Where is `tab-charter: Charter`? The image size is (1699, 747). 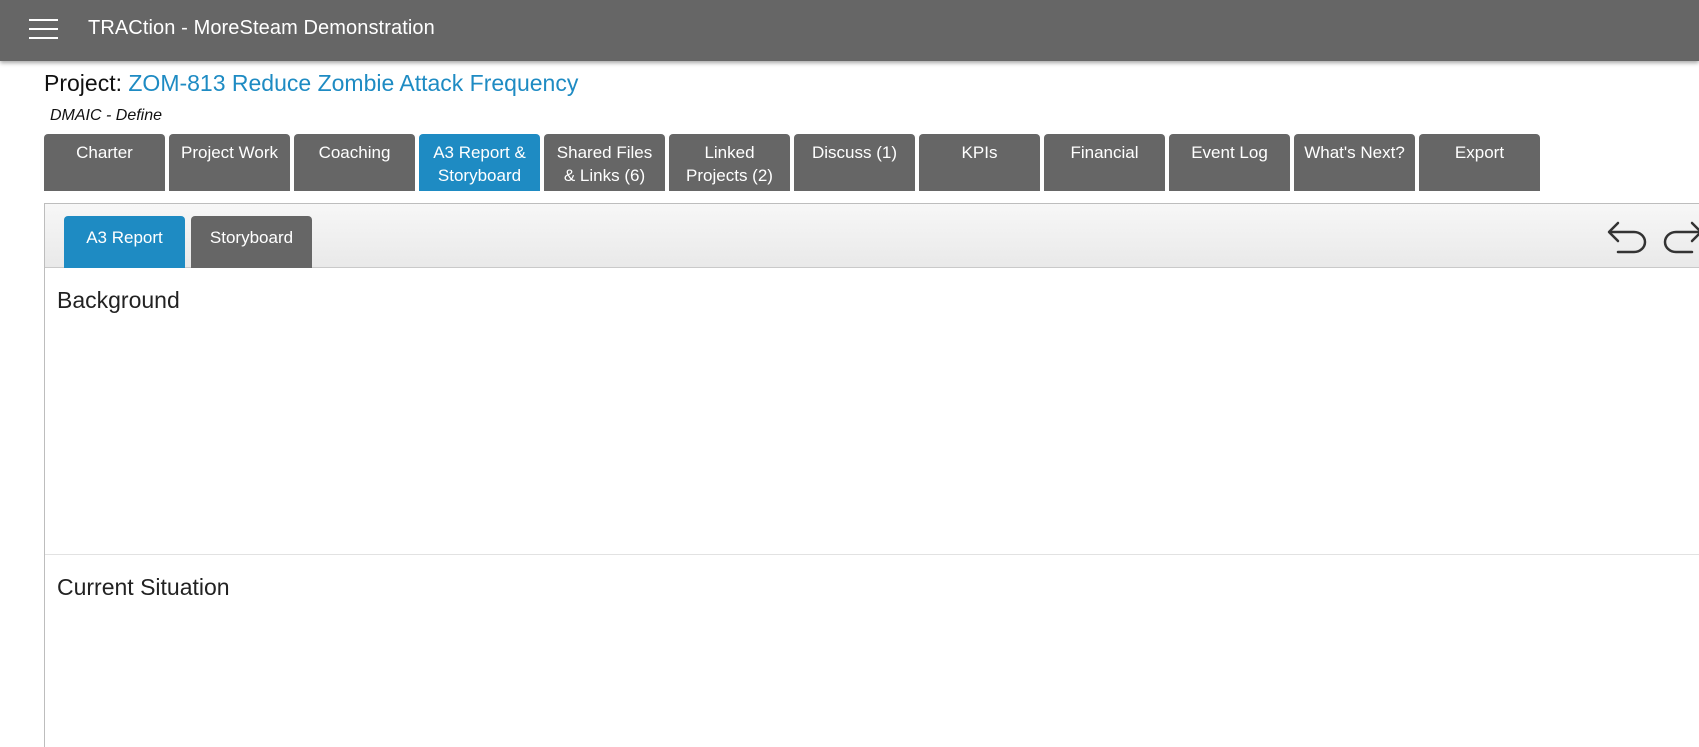 tab-charter: Charter is located at coordinates (104, 162).